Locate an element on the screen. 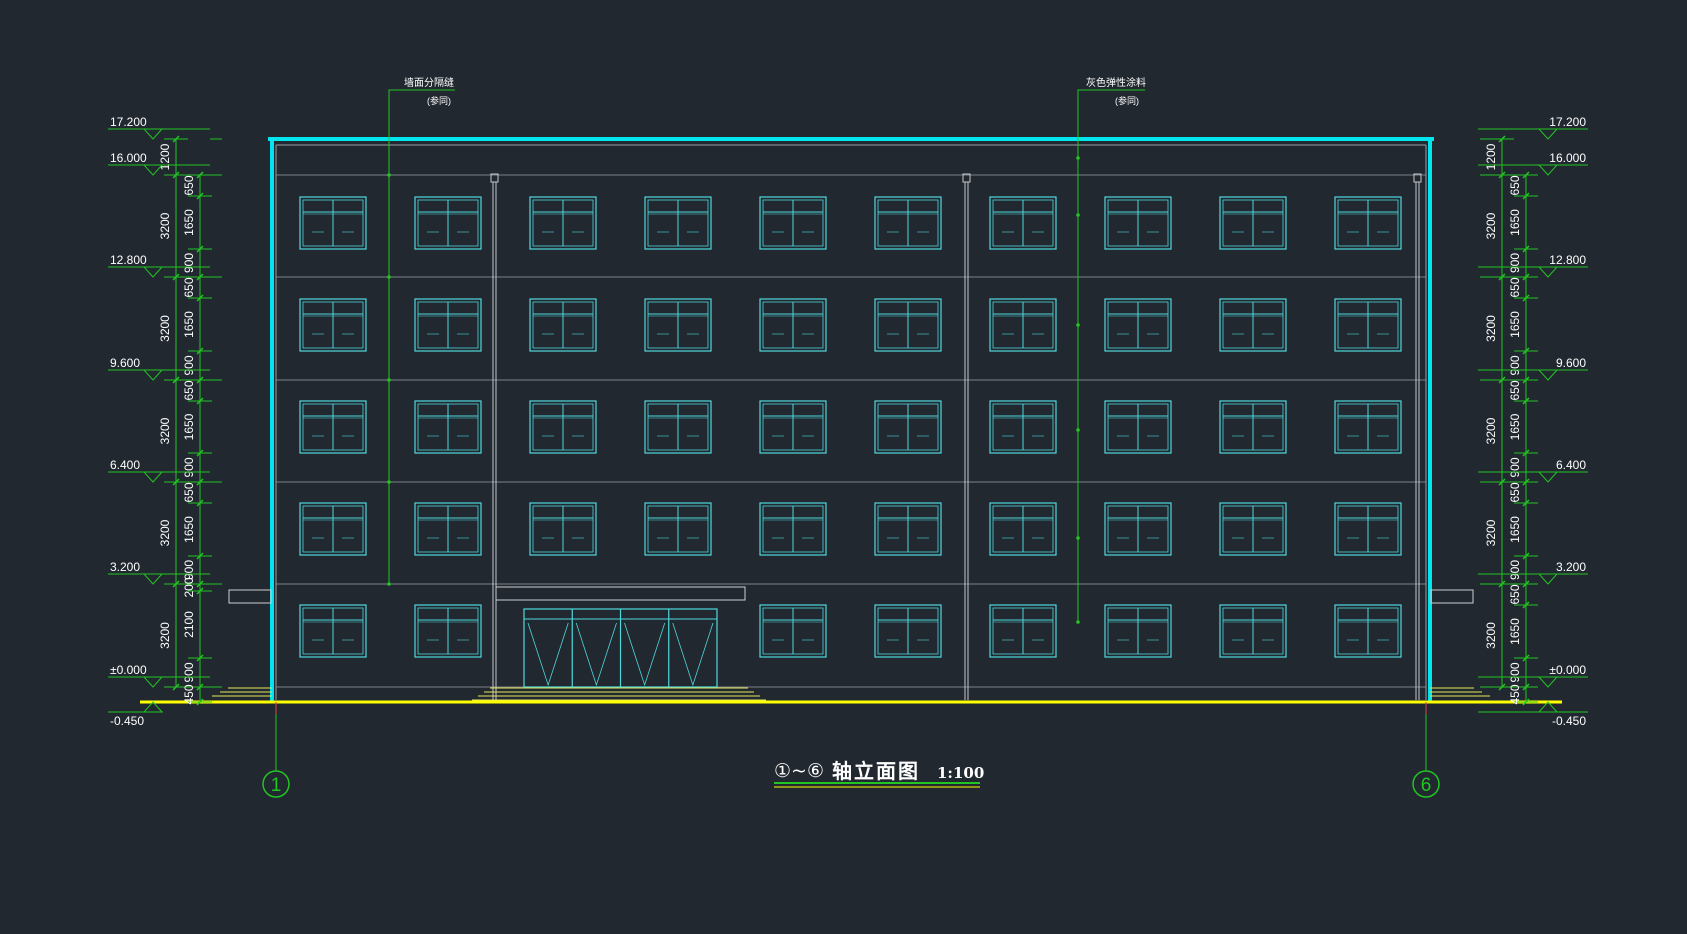 This screenshot has height=934, width=1687. drawing-title: ①~⑥ 轴立面图 1:100 is located at coordinates (879, 773).